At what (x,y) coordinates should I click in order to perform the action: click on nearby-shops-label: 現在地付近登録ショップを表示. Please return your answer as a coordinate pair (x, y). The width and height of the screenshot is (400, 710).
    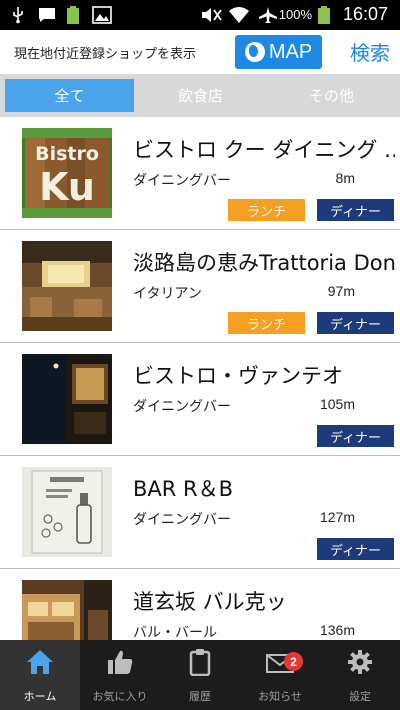
    Looking at the image, I should click on (105, 52).